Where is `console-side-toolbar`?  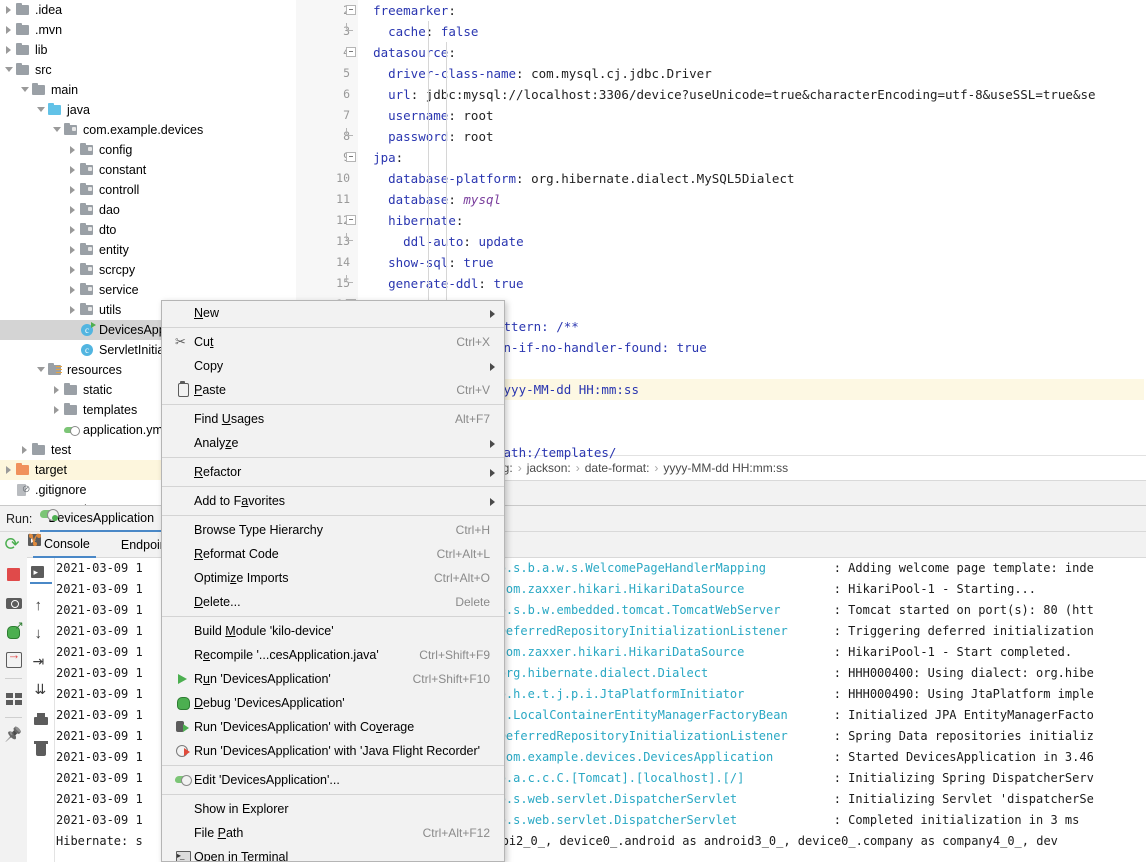 console-side-toolbar is located at coordinates (41, 710).